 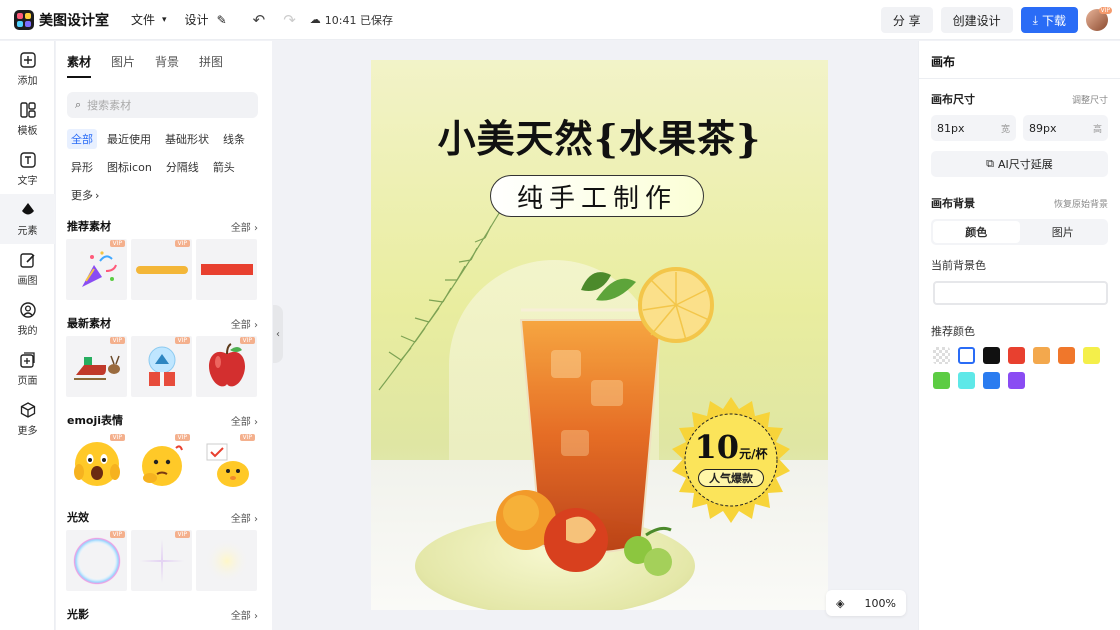 I want to click on chip-lines: 线条, so click(x=234, y=139).